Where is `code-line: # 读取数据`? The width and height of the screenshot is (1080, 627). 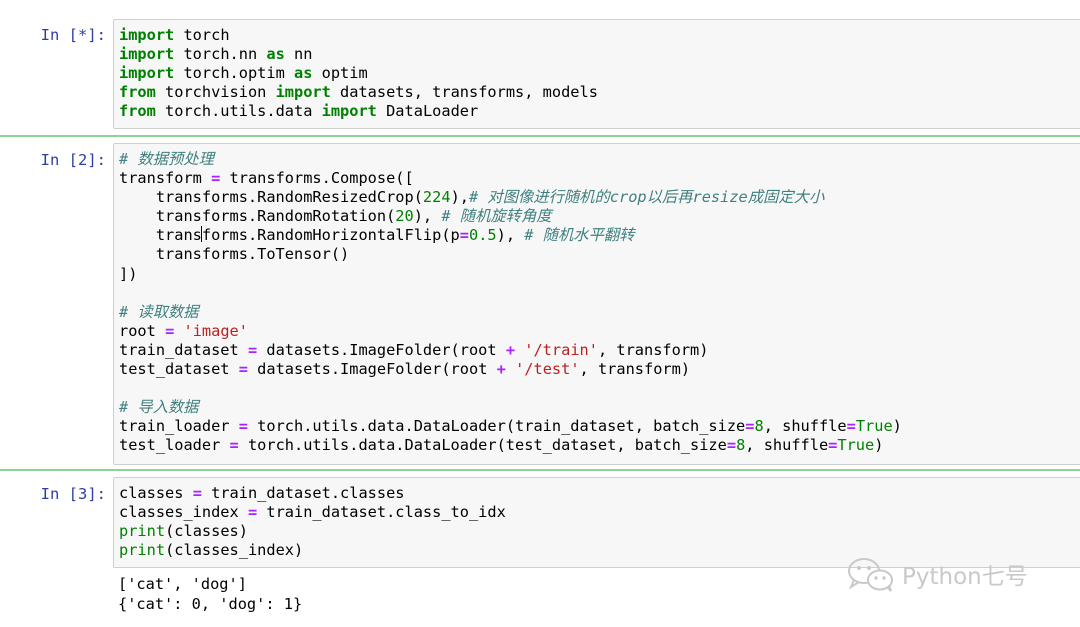
code-line: # 读取数据 is located at coordinates (159, 311).